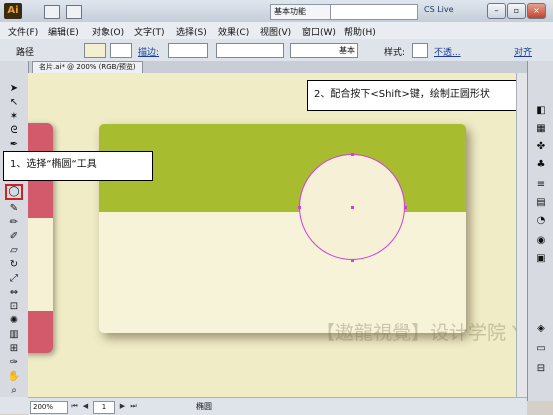 The image size is (553, 415). I want to click on graphic-style-swatch, so click(420, 50).